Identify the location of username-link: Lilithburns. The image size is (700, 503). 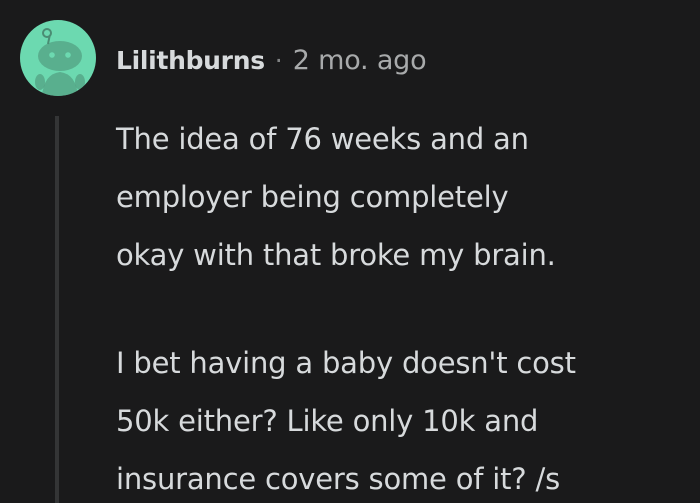
(190, 60).